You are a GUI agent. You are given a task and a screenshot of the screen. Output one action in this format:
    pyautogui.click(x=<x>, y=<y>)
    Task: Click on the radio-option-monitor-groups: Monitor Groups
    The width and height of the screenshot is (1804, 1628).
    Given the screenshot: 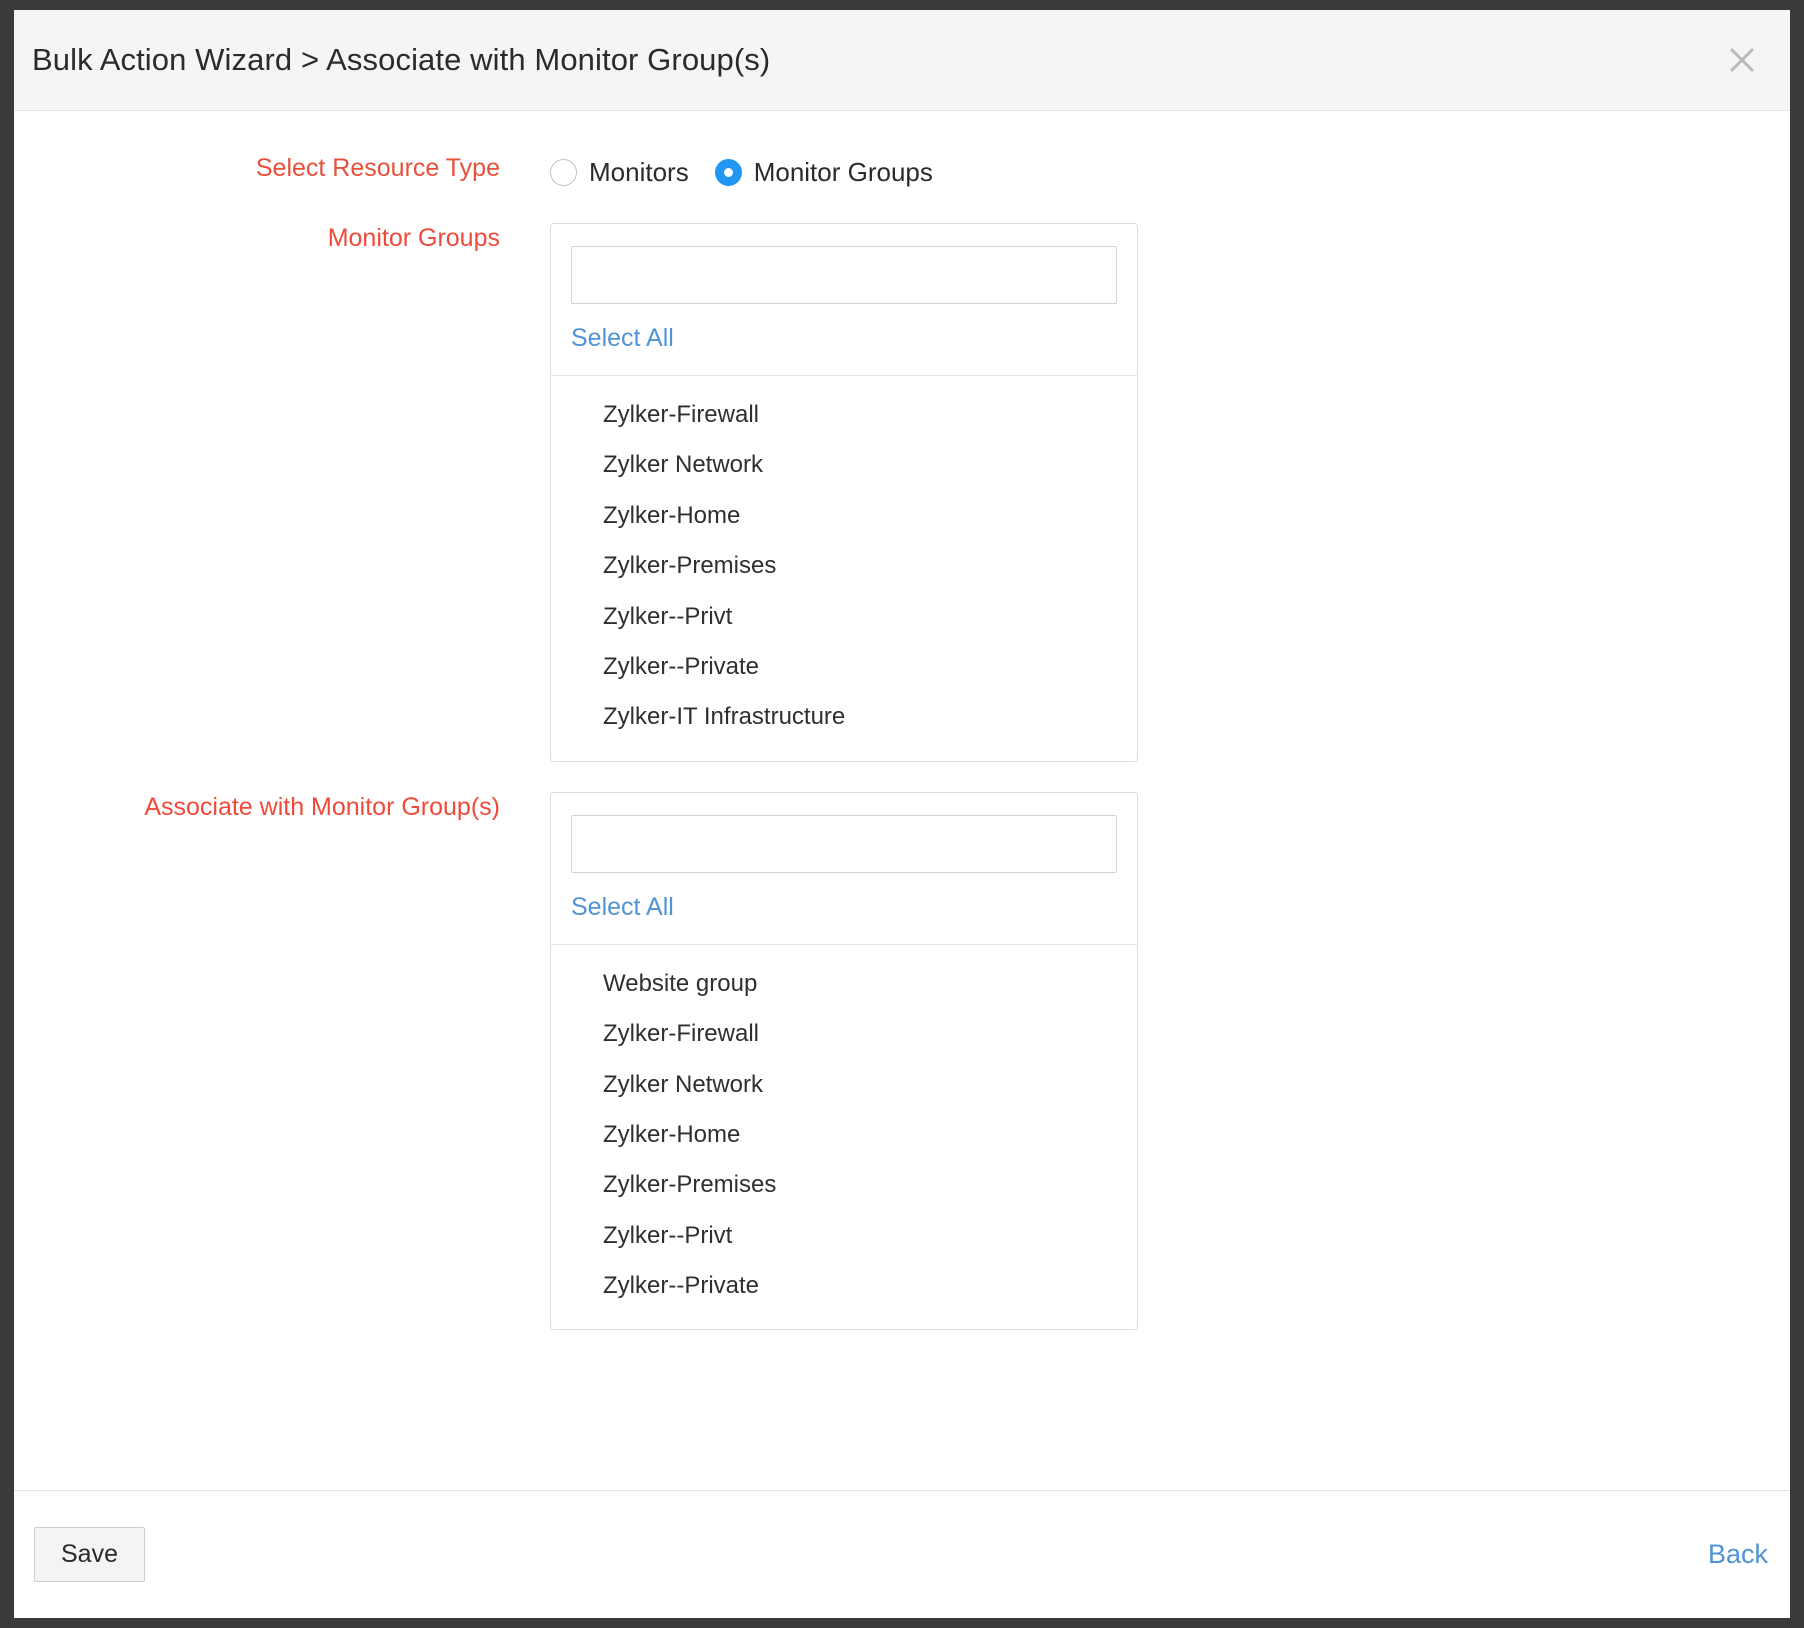 What is the action you would take?
    pyautogui.click(x=823, y=172)
    